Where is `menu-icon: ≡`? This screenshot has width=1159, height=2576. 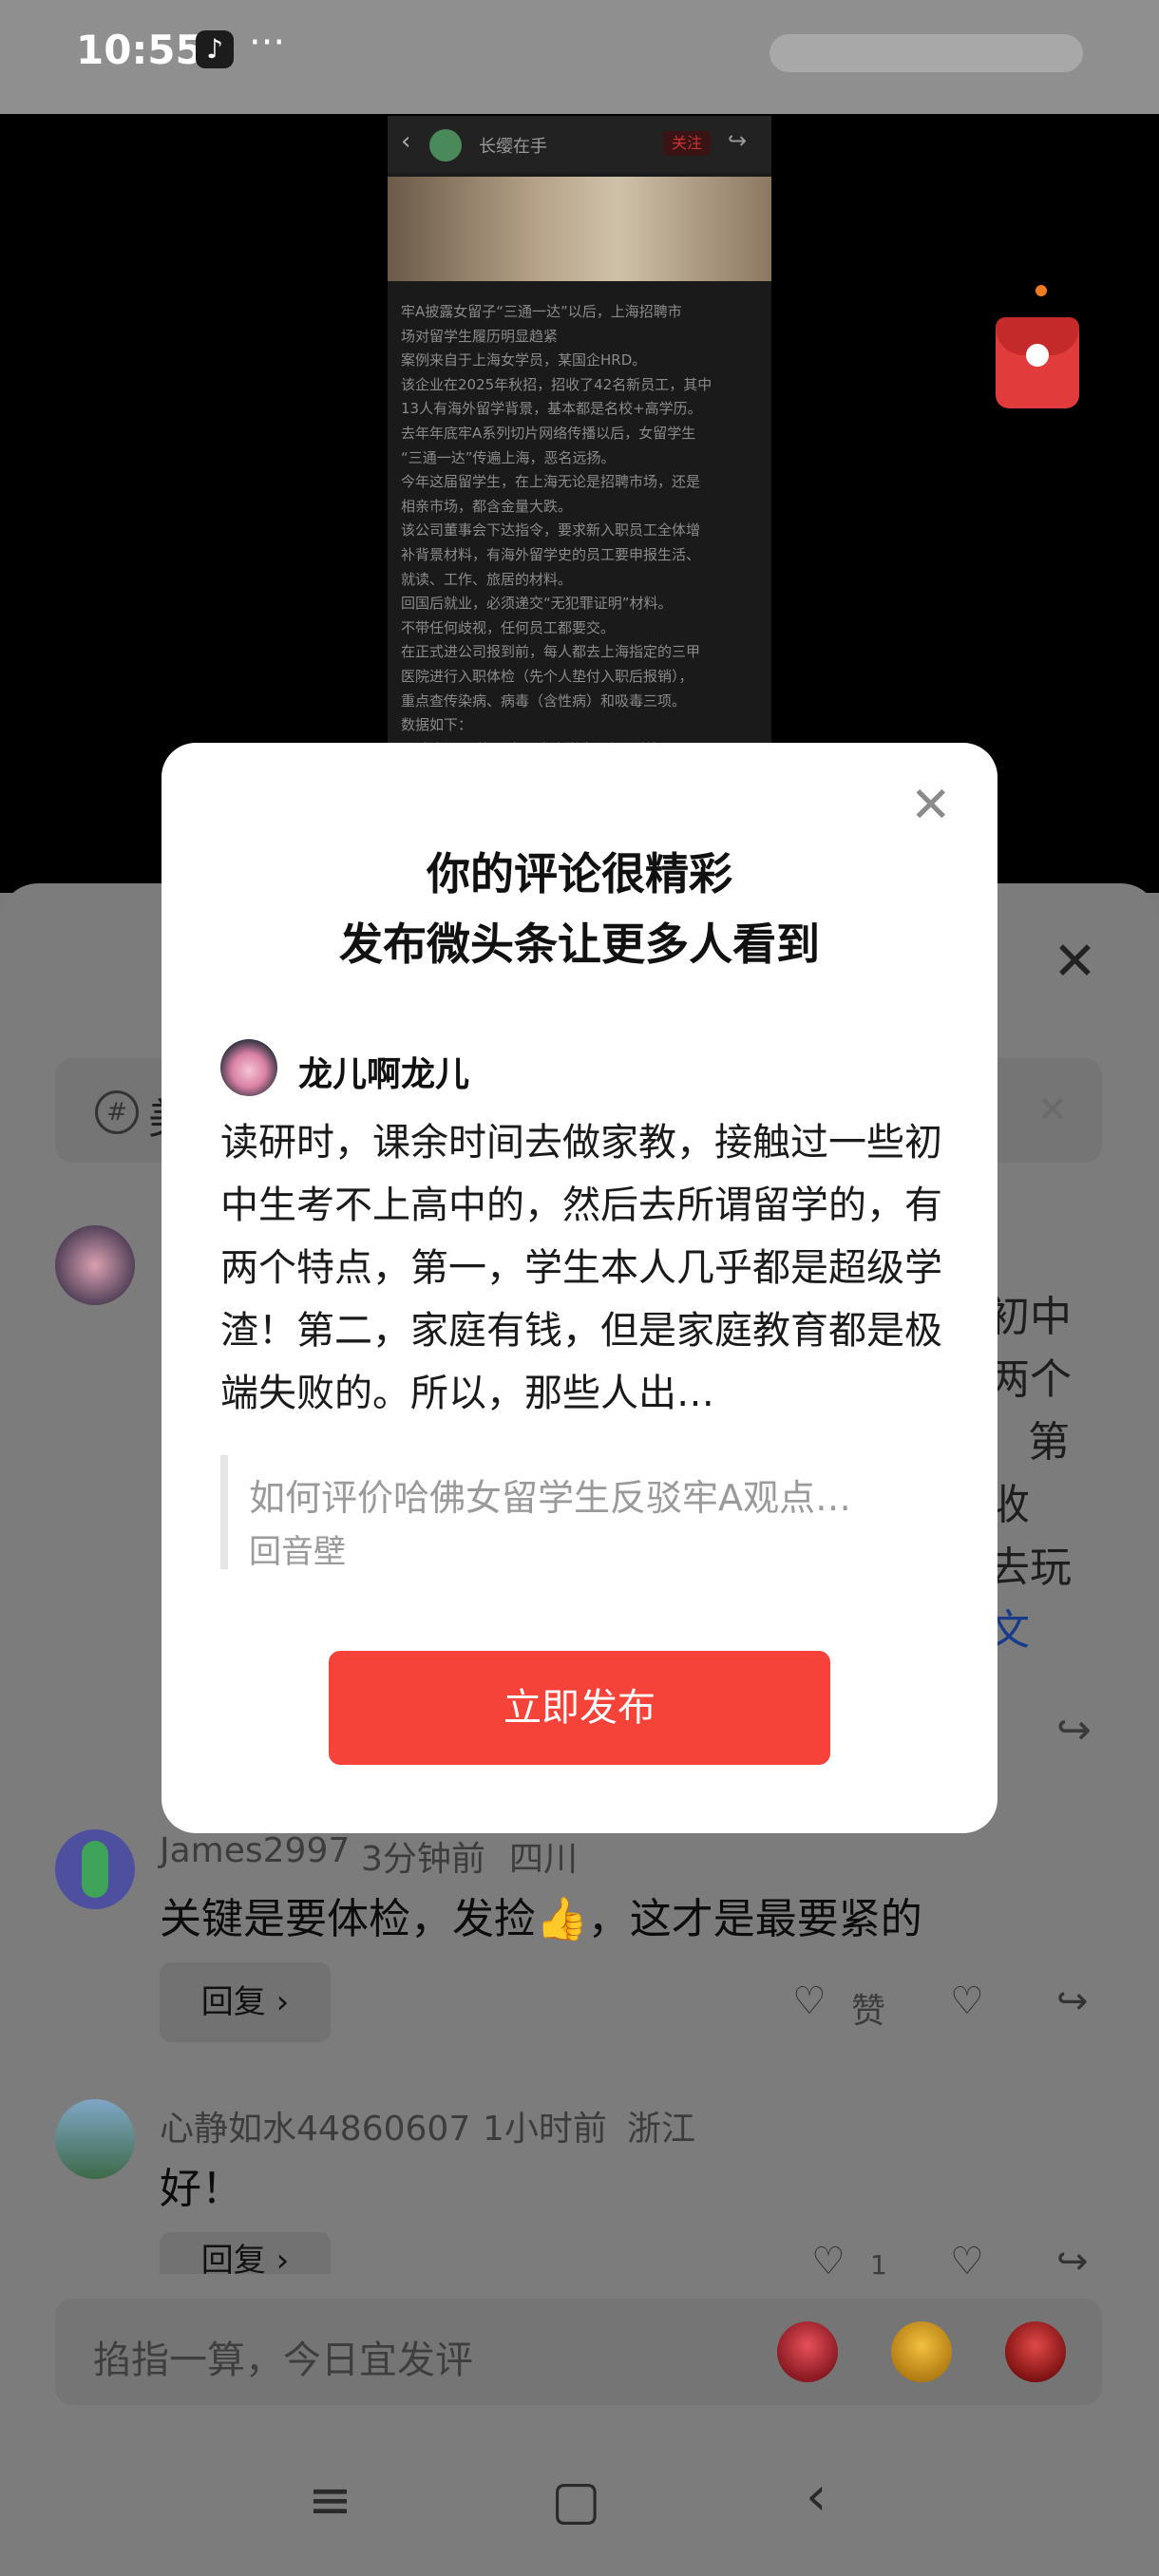 menu-icon: ≡ is located at coordinates (330, 2500).